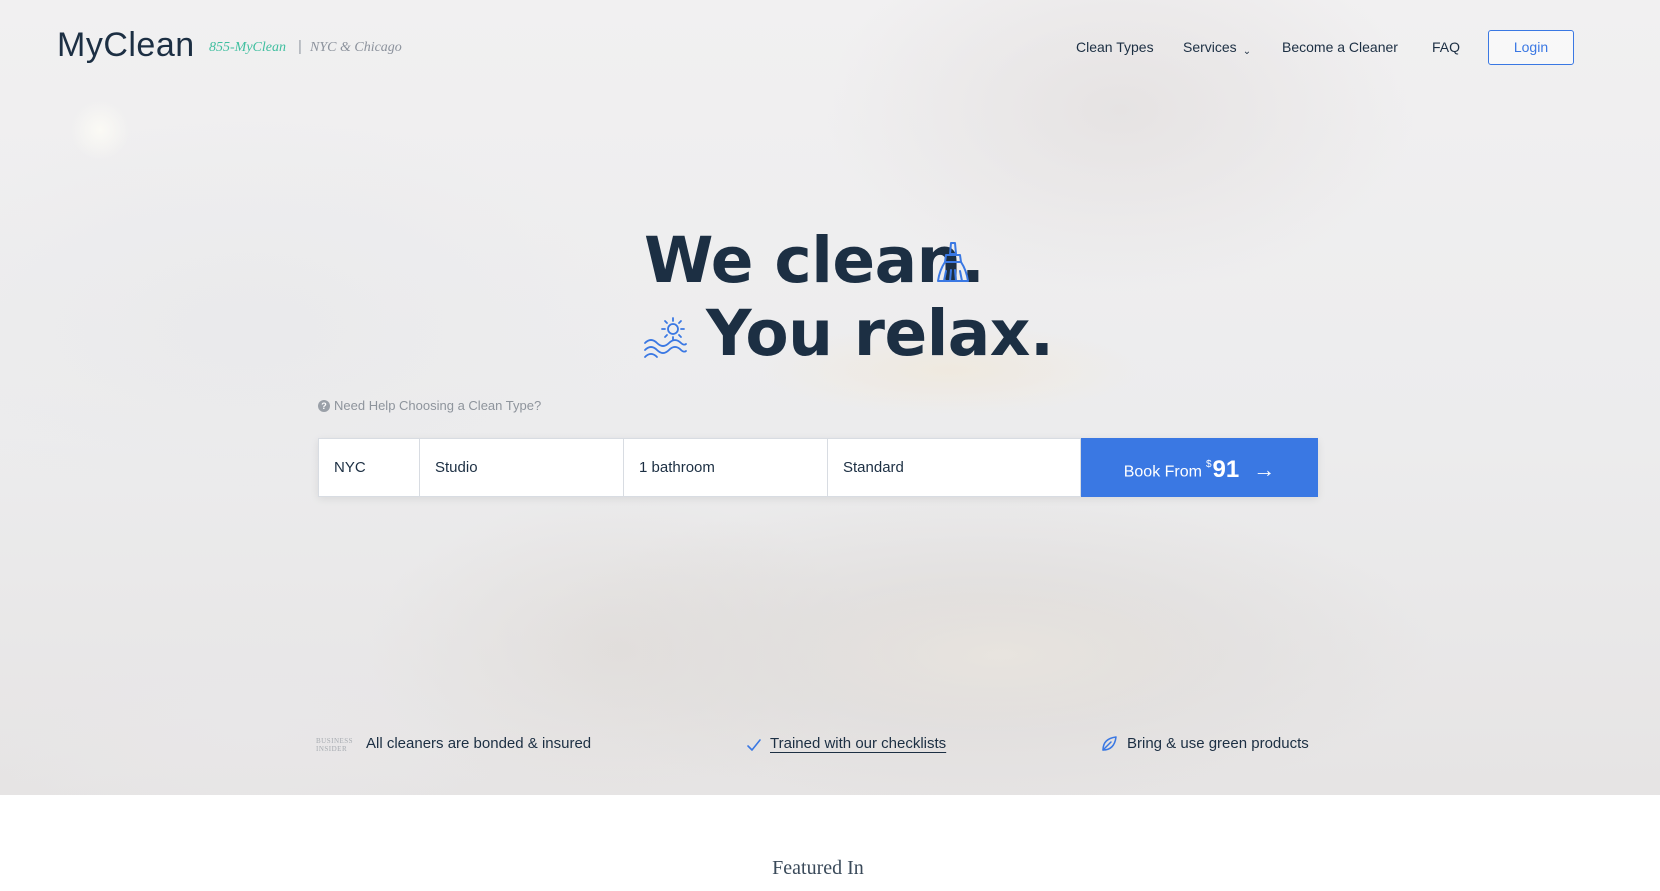 The image size is (1660, 891). What do you see at coordinates (953, 262) in the screenshot?
I see `broom-icon` at bounding box center [953, 262].